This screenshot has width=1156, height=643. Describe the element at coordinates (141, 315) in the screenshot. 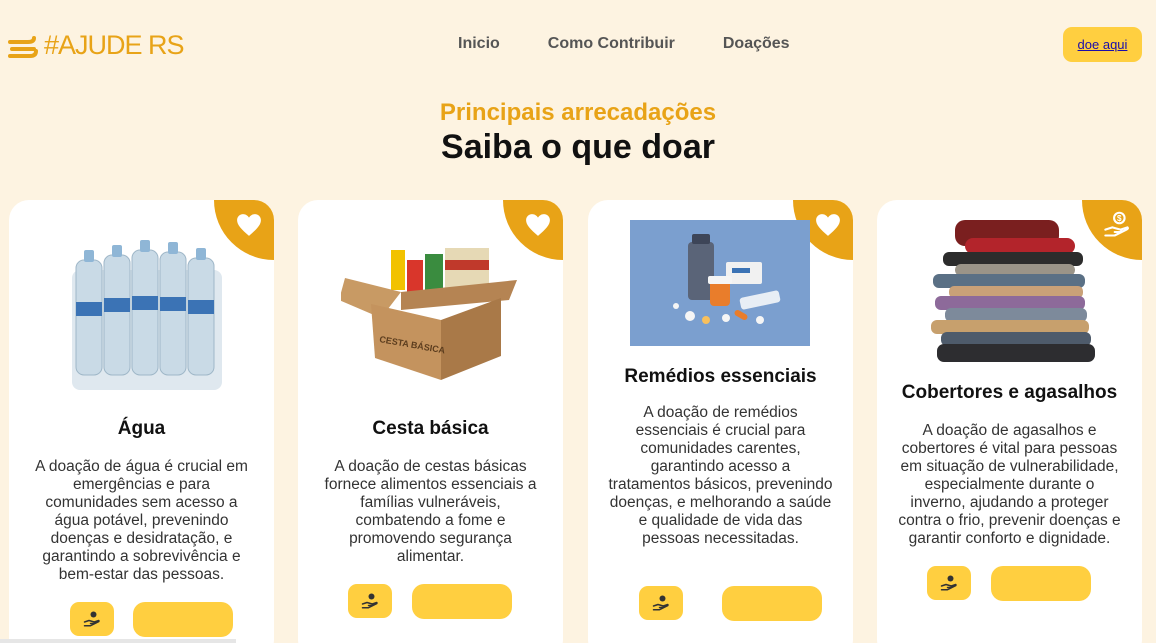

I see `water-bottles-image` at that location.